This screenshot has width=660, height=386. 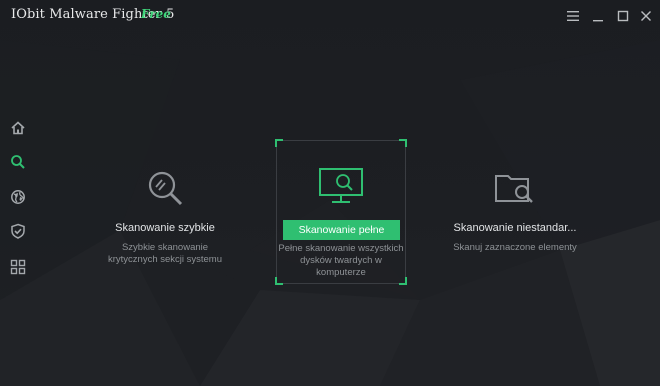 I want to click on maximize-icon, so click(x=623, y=16).